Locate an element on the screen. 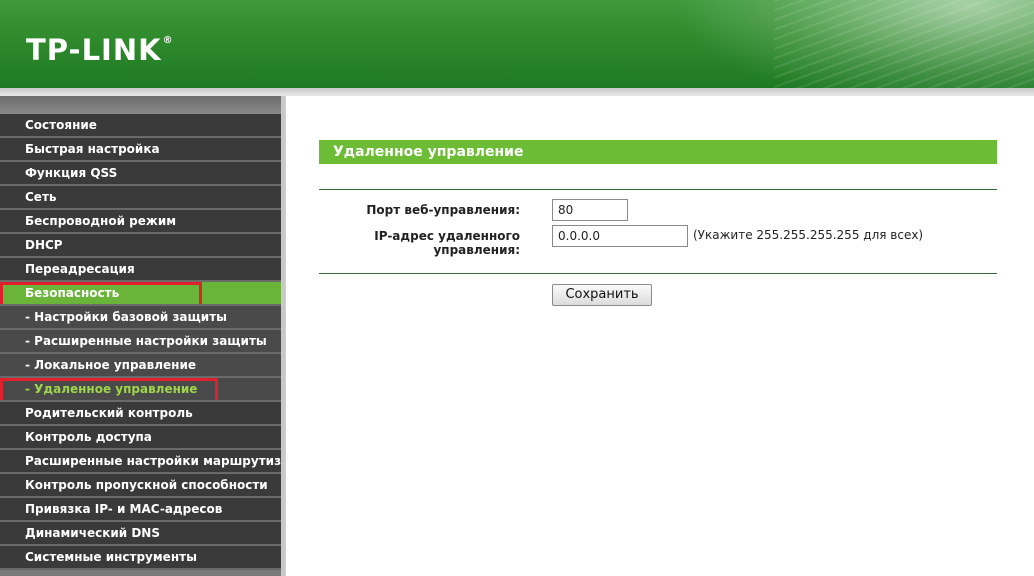 This screenshot has width=1034, height=576. sidebar-item: - Расширенные настройки защиты is located at coordinates (140, 342).